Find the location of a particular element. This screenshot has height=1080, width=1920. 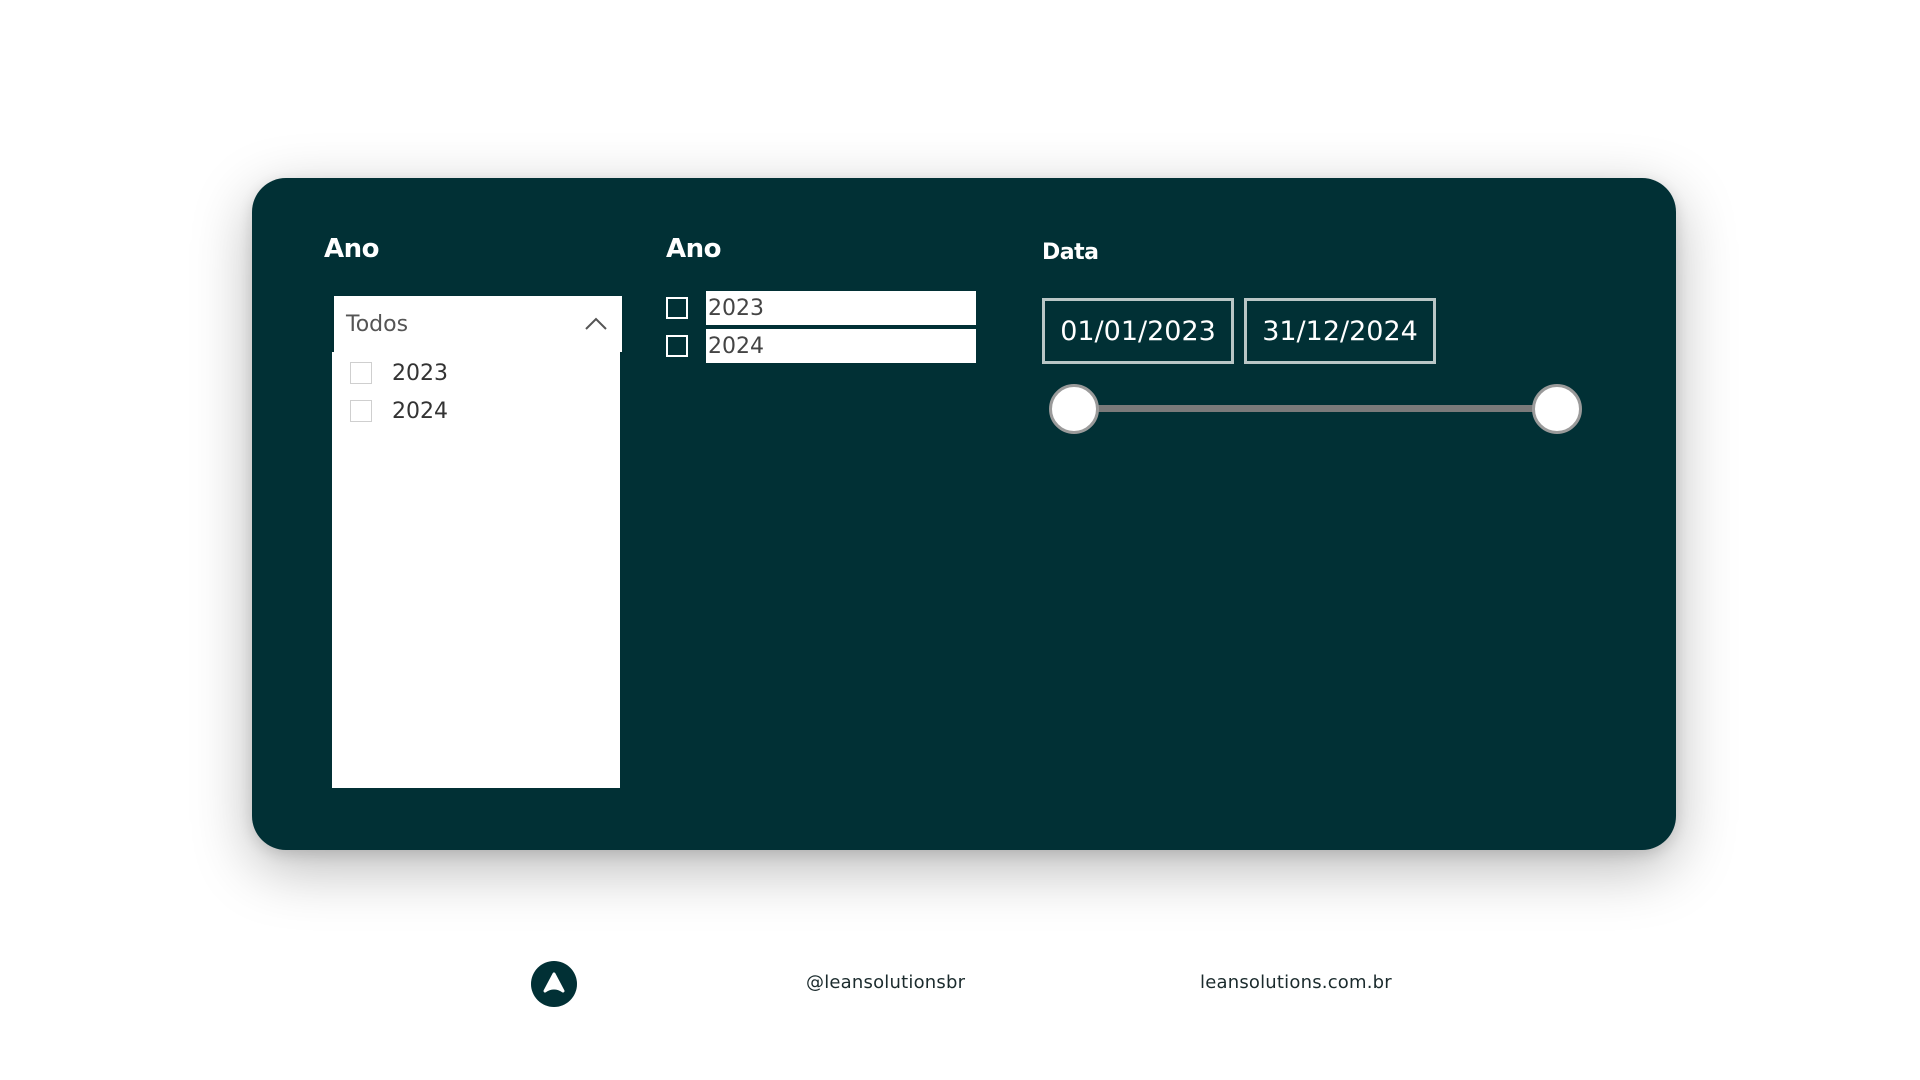

dropdown-option-2023: 2023 is located at coordinates (399, 373).